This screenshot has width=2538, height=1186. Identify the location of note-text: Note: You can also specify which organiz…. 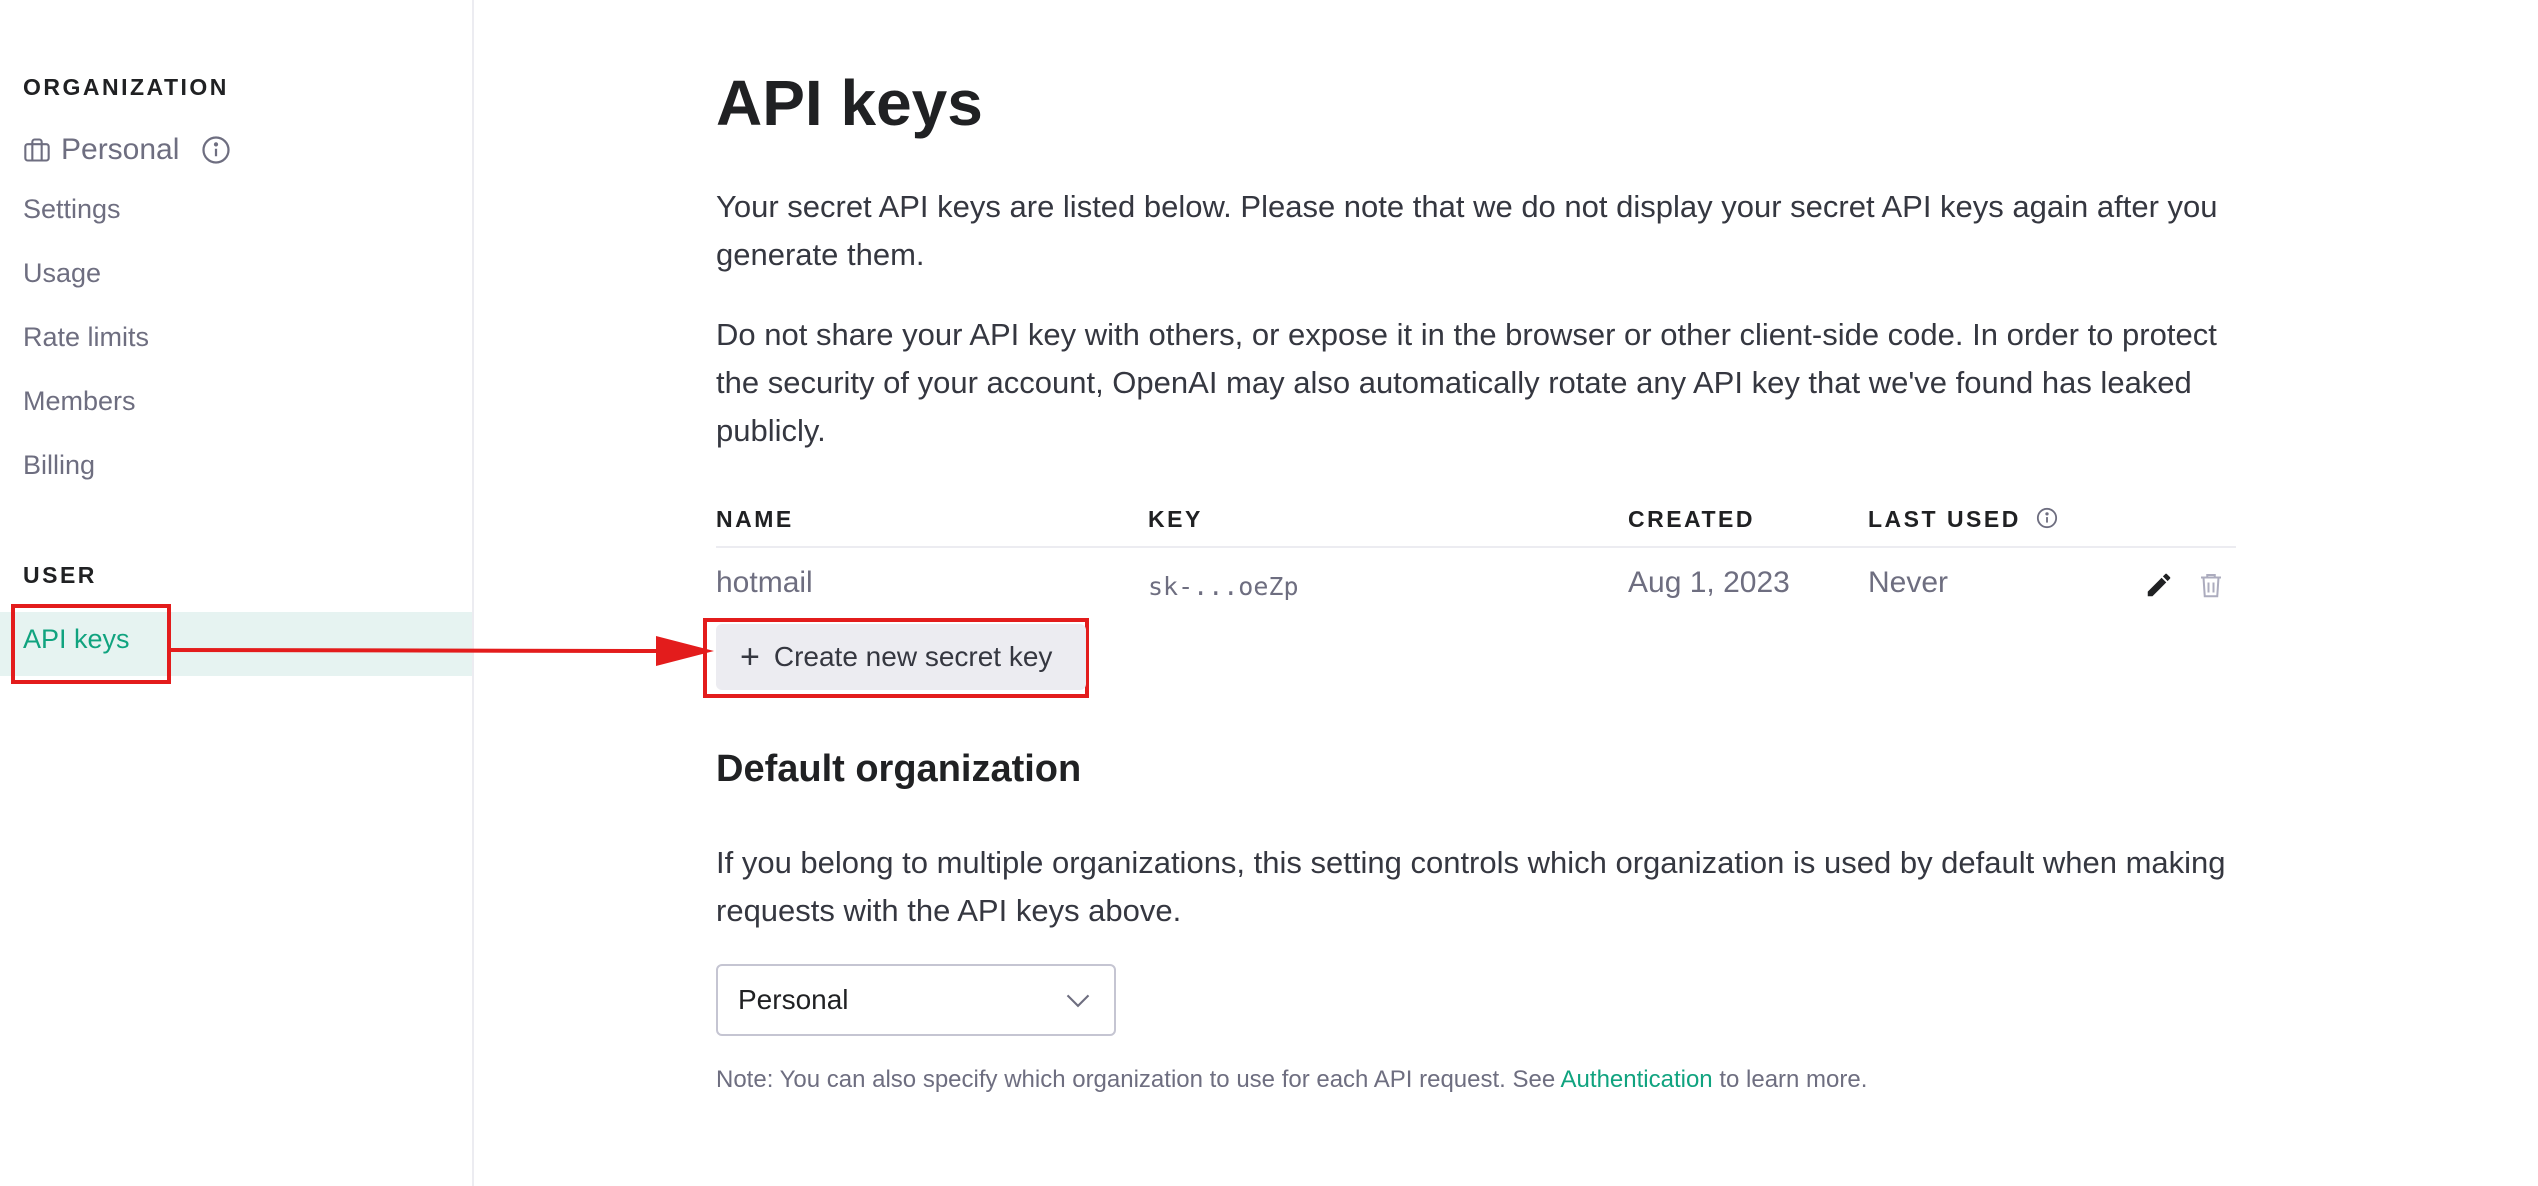
(1291, 1080).